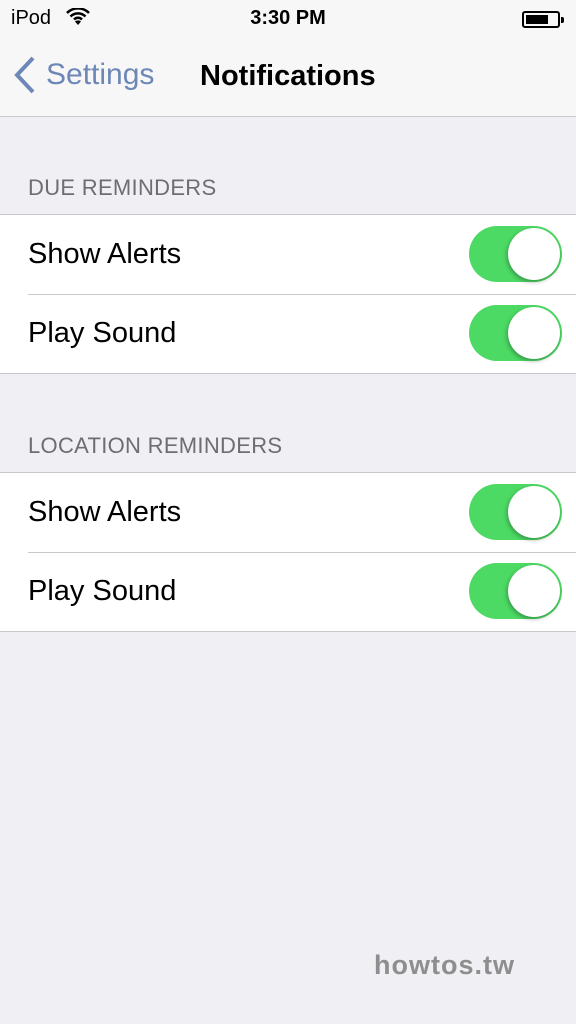 Image resolution: width=576 pixels, height=1024 pixels. I want to click on due-show-alerts-toggle, so click(515, 254).